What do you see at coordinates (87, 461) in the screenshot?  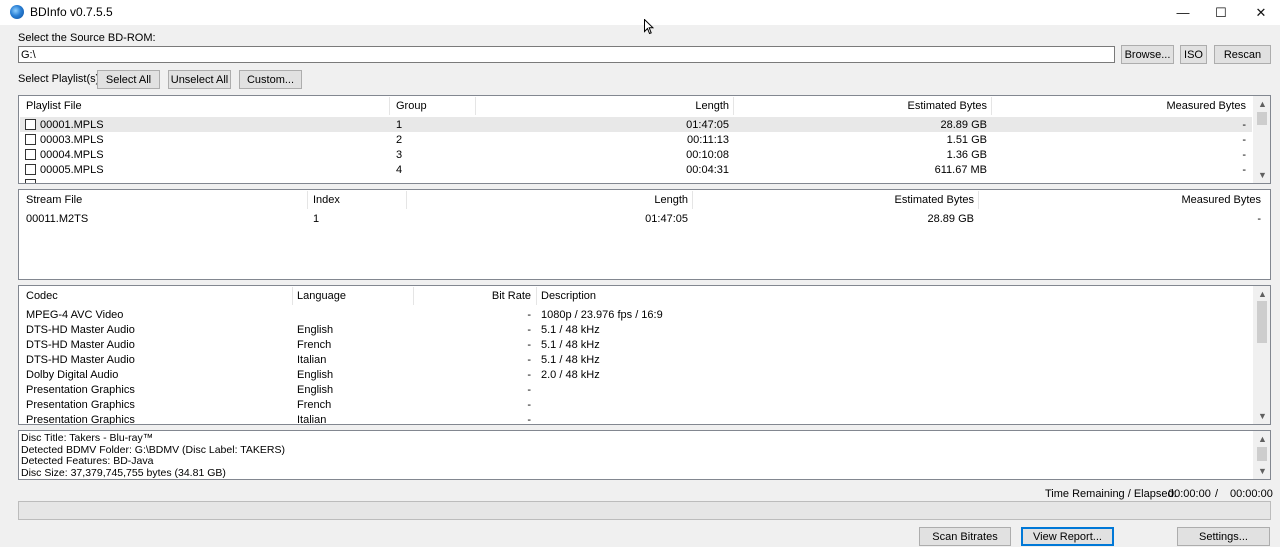 I see `disc-info-line: Detected Features: BD-Java` at bounding box center [87, 461].